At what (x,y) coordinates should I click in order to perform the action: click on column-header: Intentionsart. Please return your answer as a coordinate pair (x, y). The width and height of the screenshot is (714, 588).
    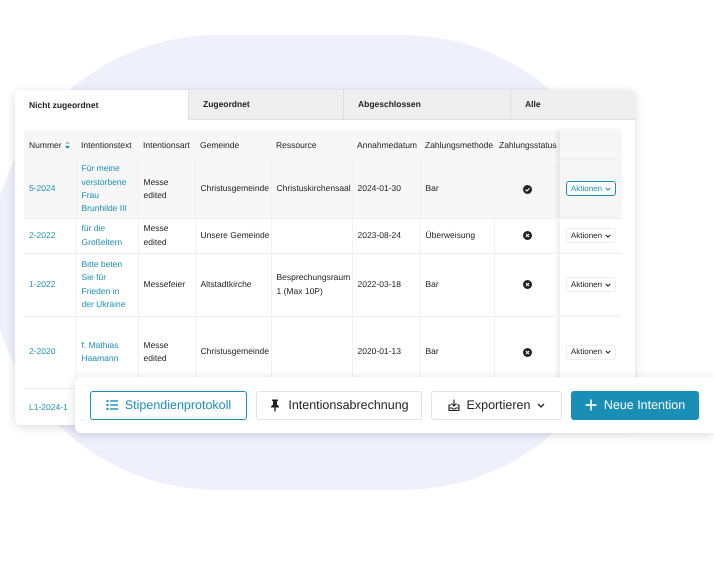
    Looking at the image, I should click on (166, 145).